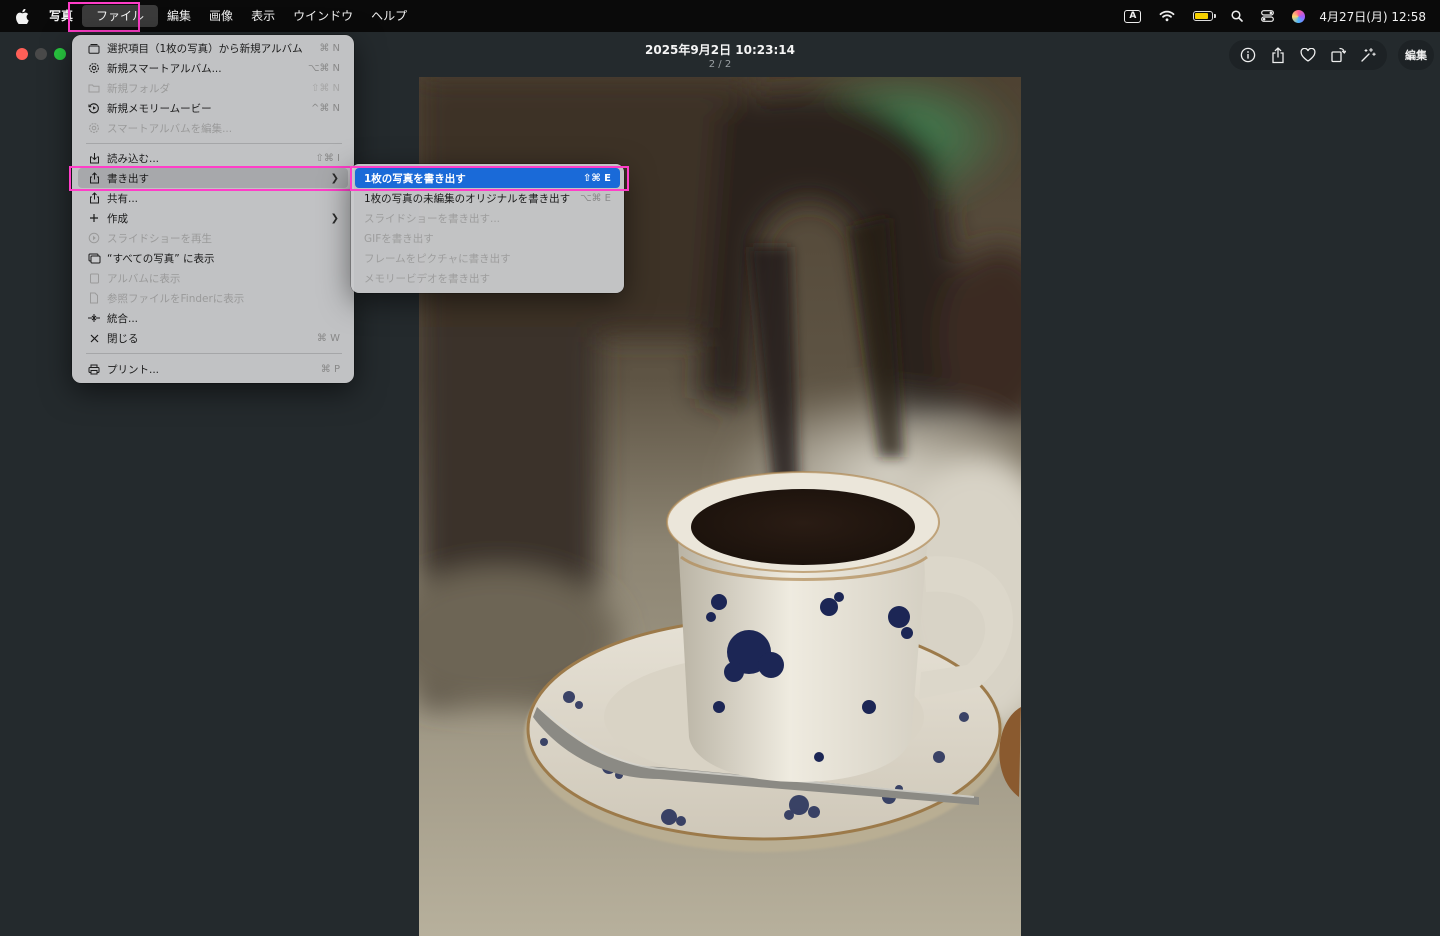 This screenshot has width=1440, height=936. Describe the element at coordinates (221, 16) in the screenshot. I see `menu-image: 画像` at that location.